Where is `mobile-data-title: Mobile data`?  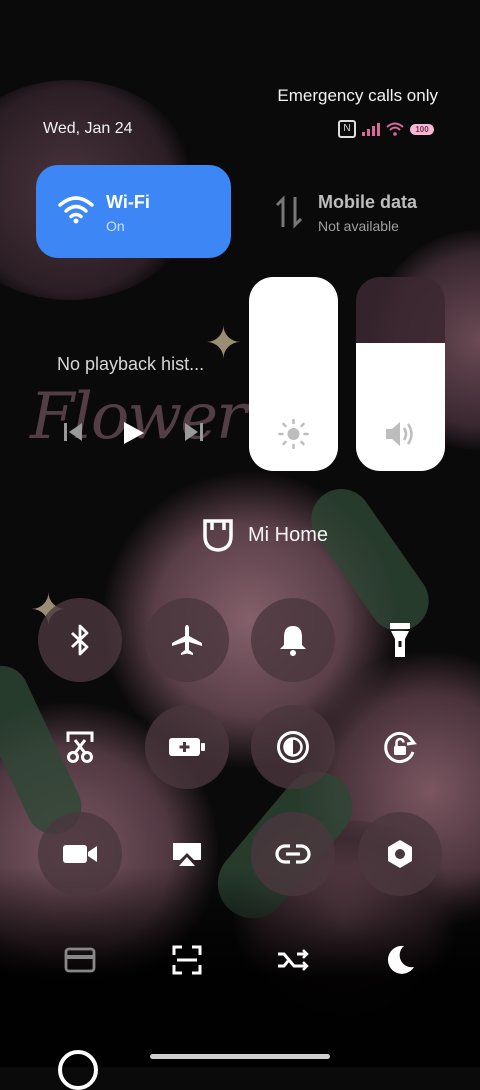 mobile-data-title: Mobile data is located at coordinates (368, 202).